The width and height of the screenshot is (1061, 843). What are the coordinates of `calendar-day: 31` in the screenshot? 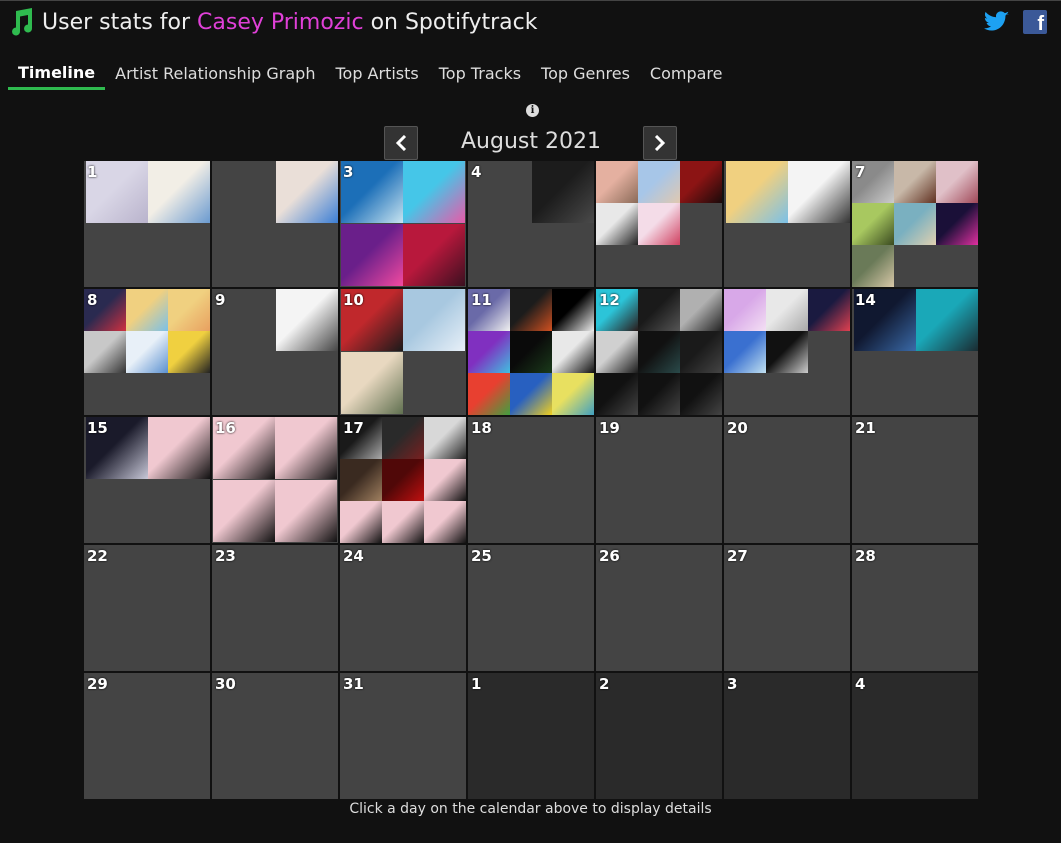 It's located at (403, 736).